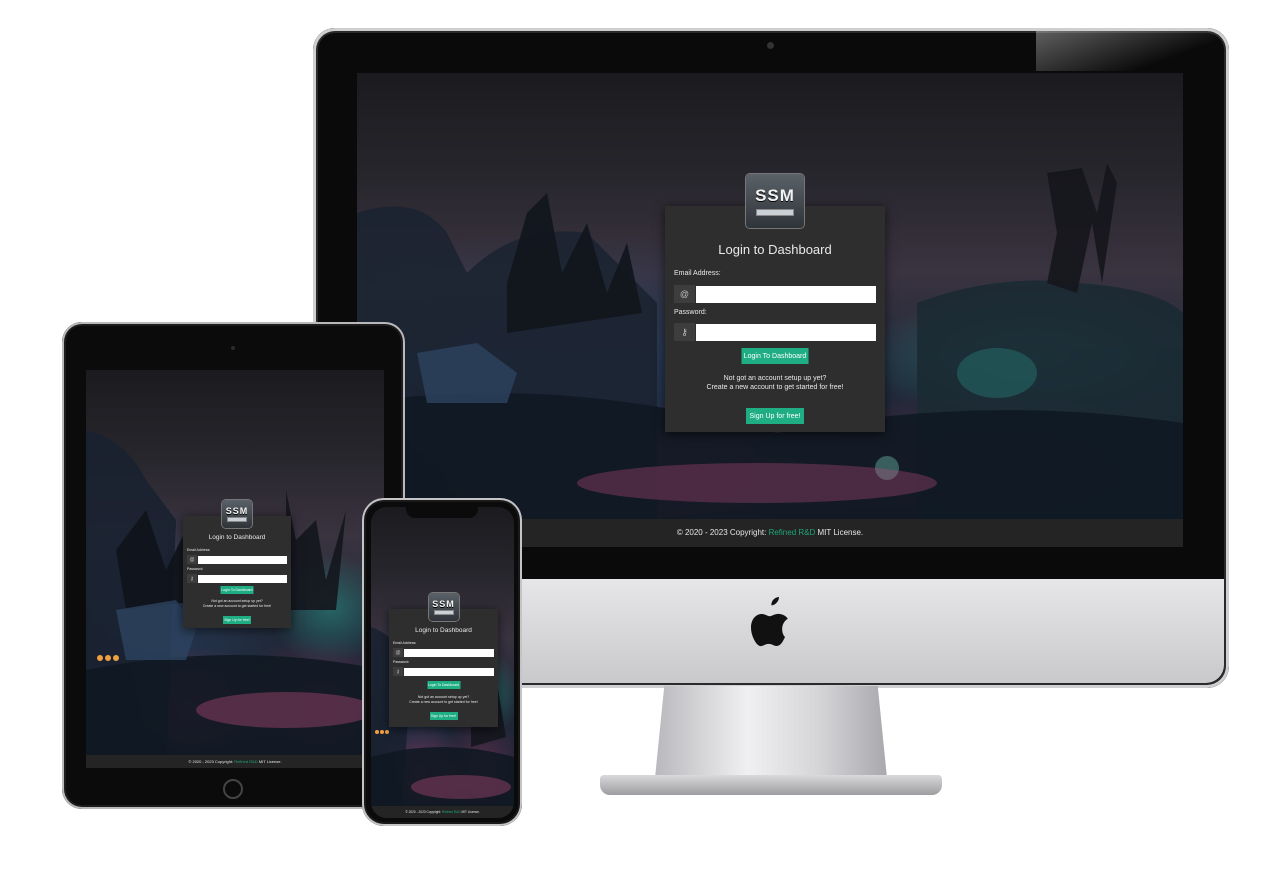  Describe the element at coordinates (442, 511) in the screenshot. I see `phone-notch` at that location.